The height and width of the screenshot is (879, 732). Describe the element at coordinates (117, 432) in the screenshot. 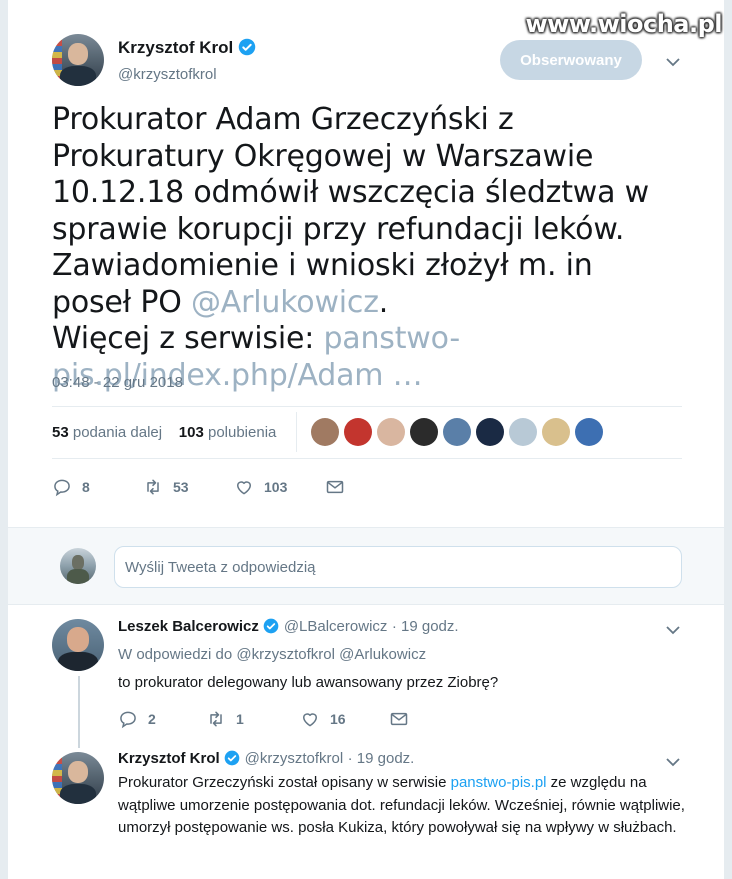

I see `retweets-label: podania dalej` at that location.